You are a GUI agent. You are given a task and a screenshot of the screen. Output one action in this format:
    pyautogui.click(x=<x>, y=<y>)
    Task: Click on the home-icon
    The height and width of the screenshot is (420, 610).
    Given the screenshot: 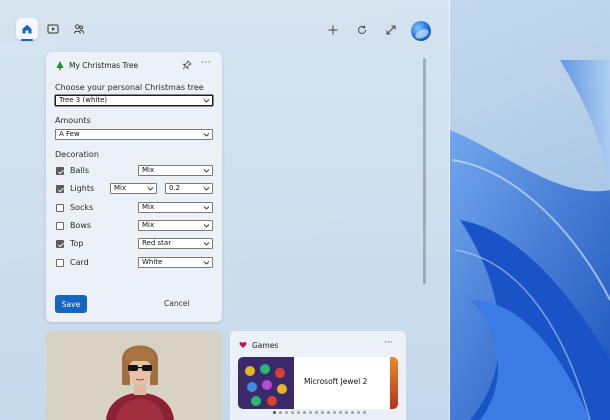 What is the action you would take?
    pyautogui.click(x=27, y=29)
    